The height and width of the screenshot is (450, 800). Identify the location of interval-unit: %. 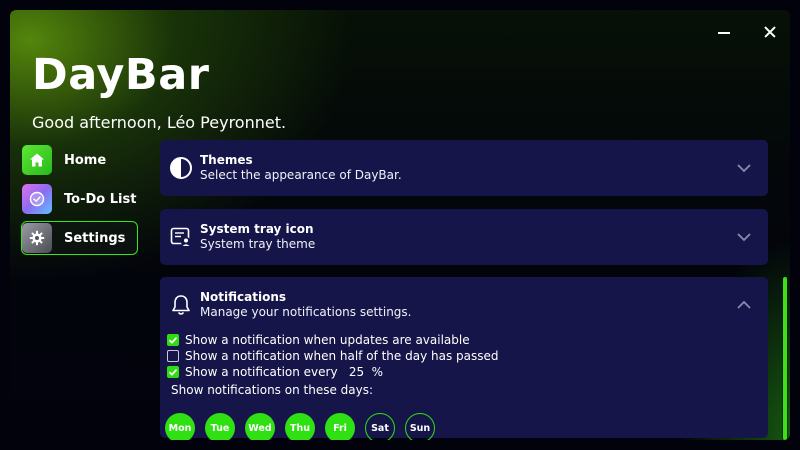
(377, 372).